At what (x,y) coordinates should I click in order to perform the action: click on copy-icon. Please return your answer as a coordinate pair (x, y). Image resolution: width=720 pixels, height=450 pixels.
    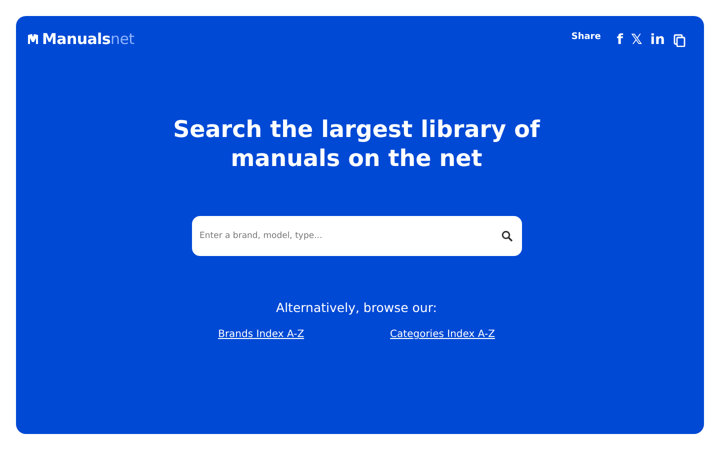
    Looking at the image, I should click on (679, 40).